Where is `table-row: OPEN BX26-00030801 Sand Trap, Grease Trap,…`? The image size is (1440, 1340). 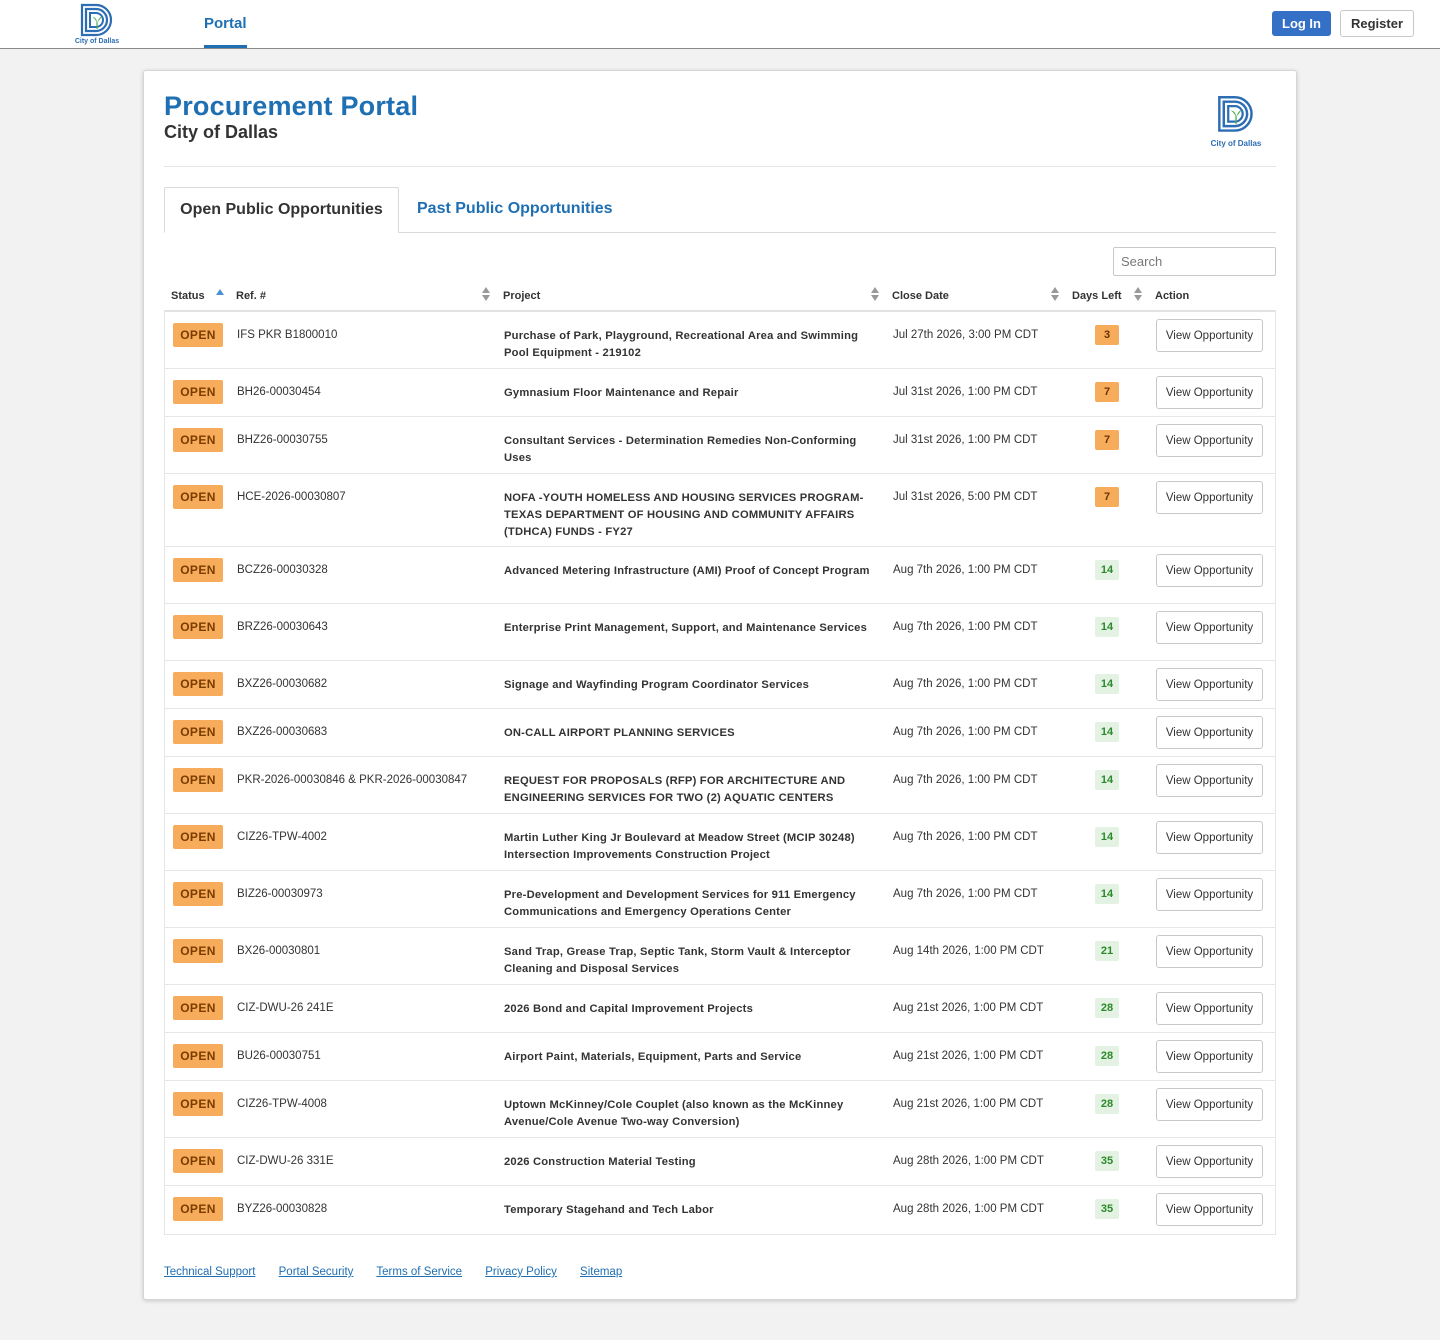 table-row: OPEN BX26-00030801 Sand Trap, Grease Trap,… is located at coordinates (720, 956).